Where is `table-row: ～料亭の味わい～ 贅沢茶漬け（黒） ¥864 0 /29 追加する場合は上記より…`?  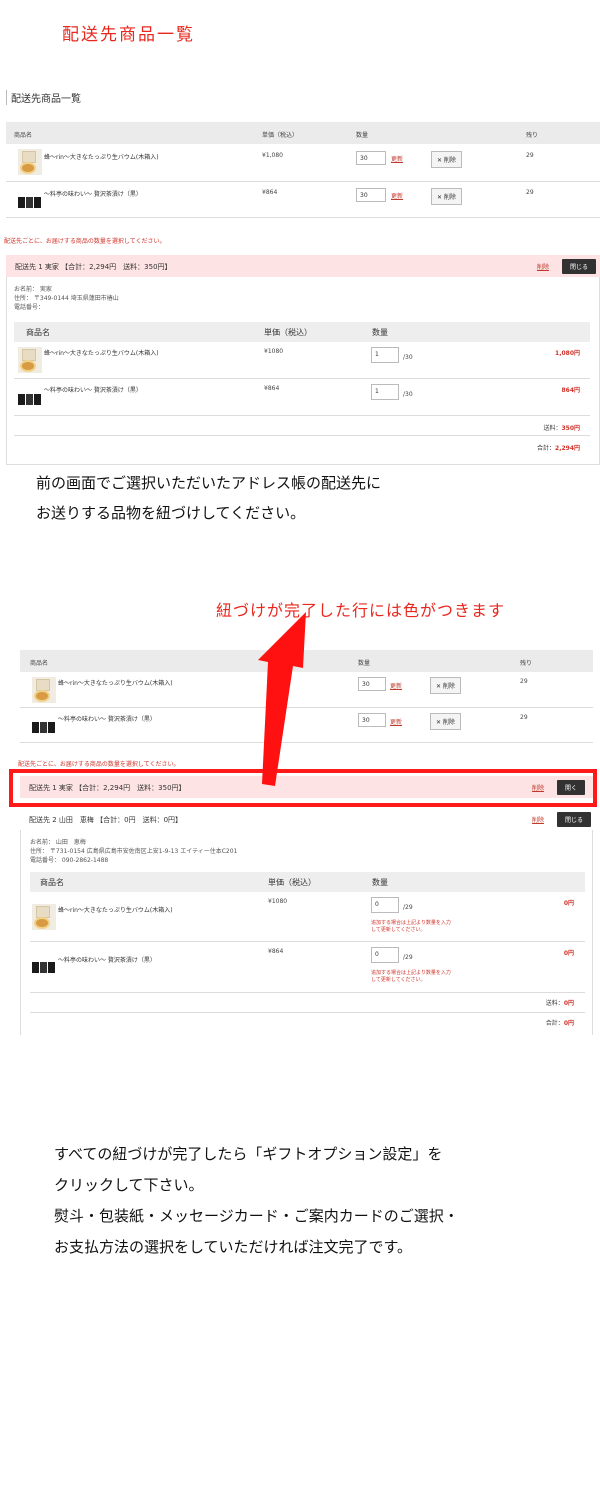 table-row: ～料亭の味わい～ 贅沢茶漬け（黒） ¥864 0 /29 追加する場合は上記より… is located at coordinates (307, 967).